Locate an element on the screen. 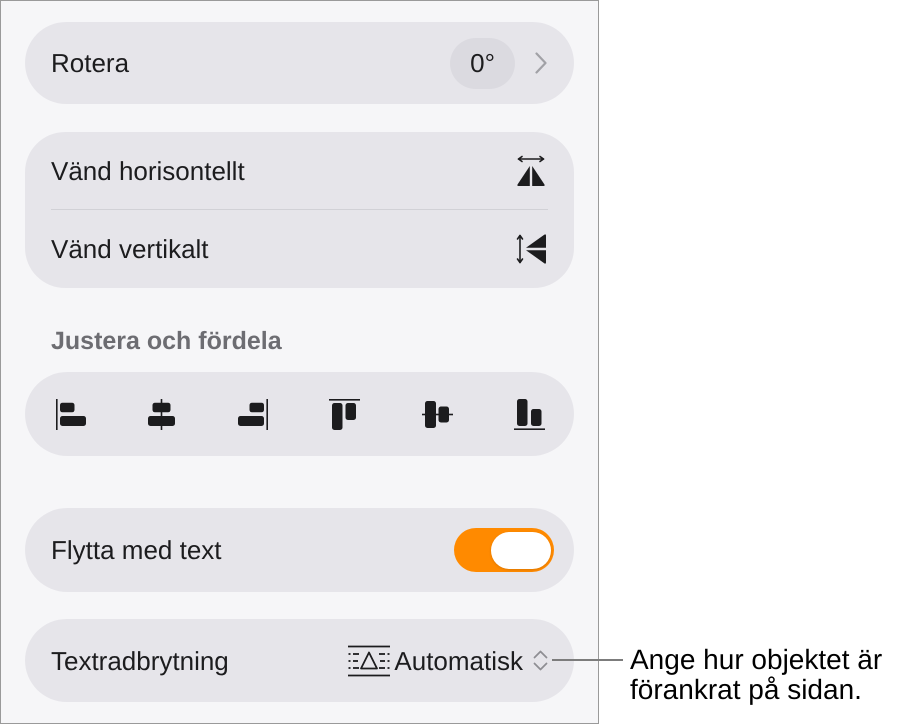 Image resolution: width=907 pixels, height=726 pixels. align-bottom-icon is located at coordinates (529, 414).